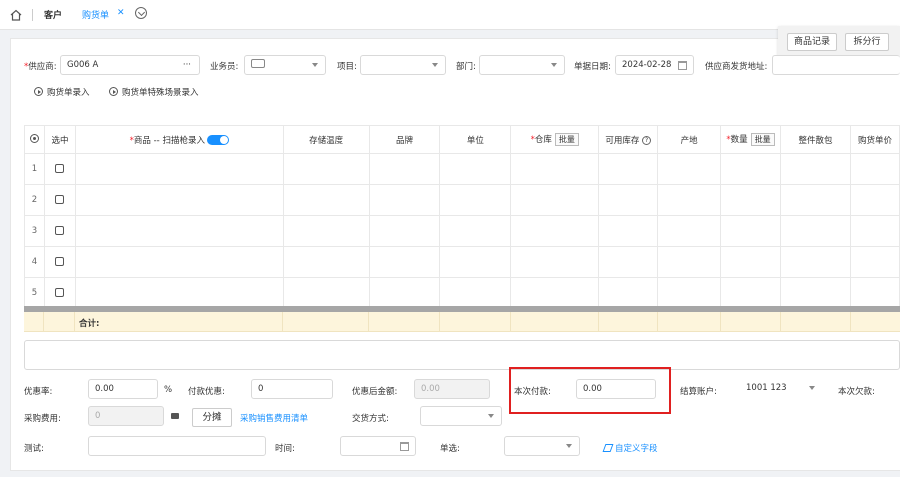 The width and height of the screenshot is (900, 477). Describe the element at coordinates (403, 65) in the screenshot. I see `project-select` at that location.